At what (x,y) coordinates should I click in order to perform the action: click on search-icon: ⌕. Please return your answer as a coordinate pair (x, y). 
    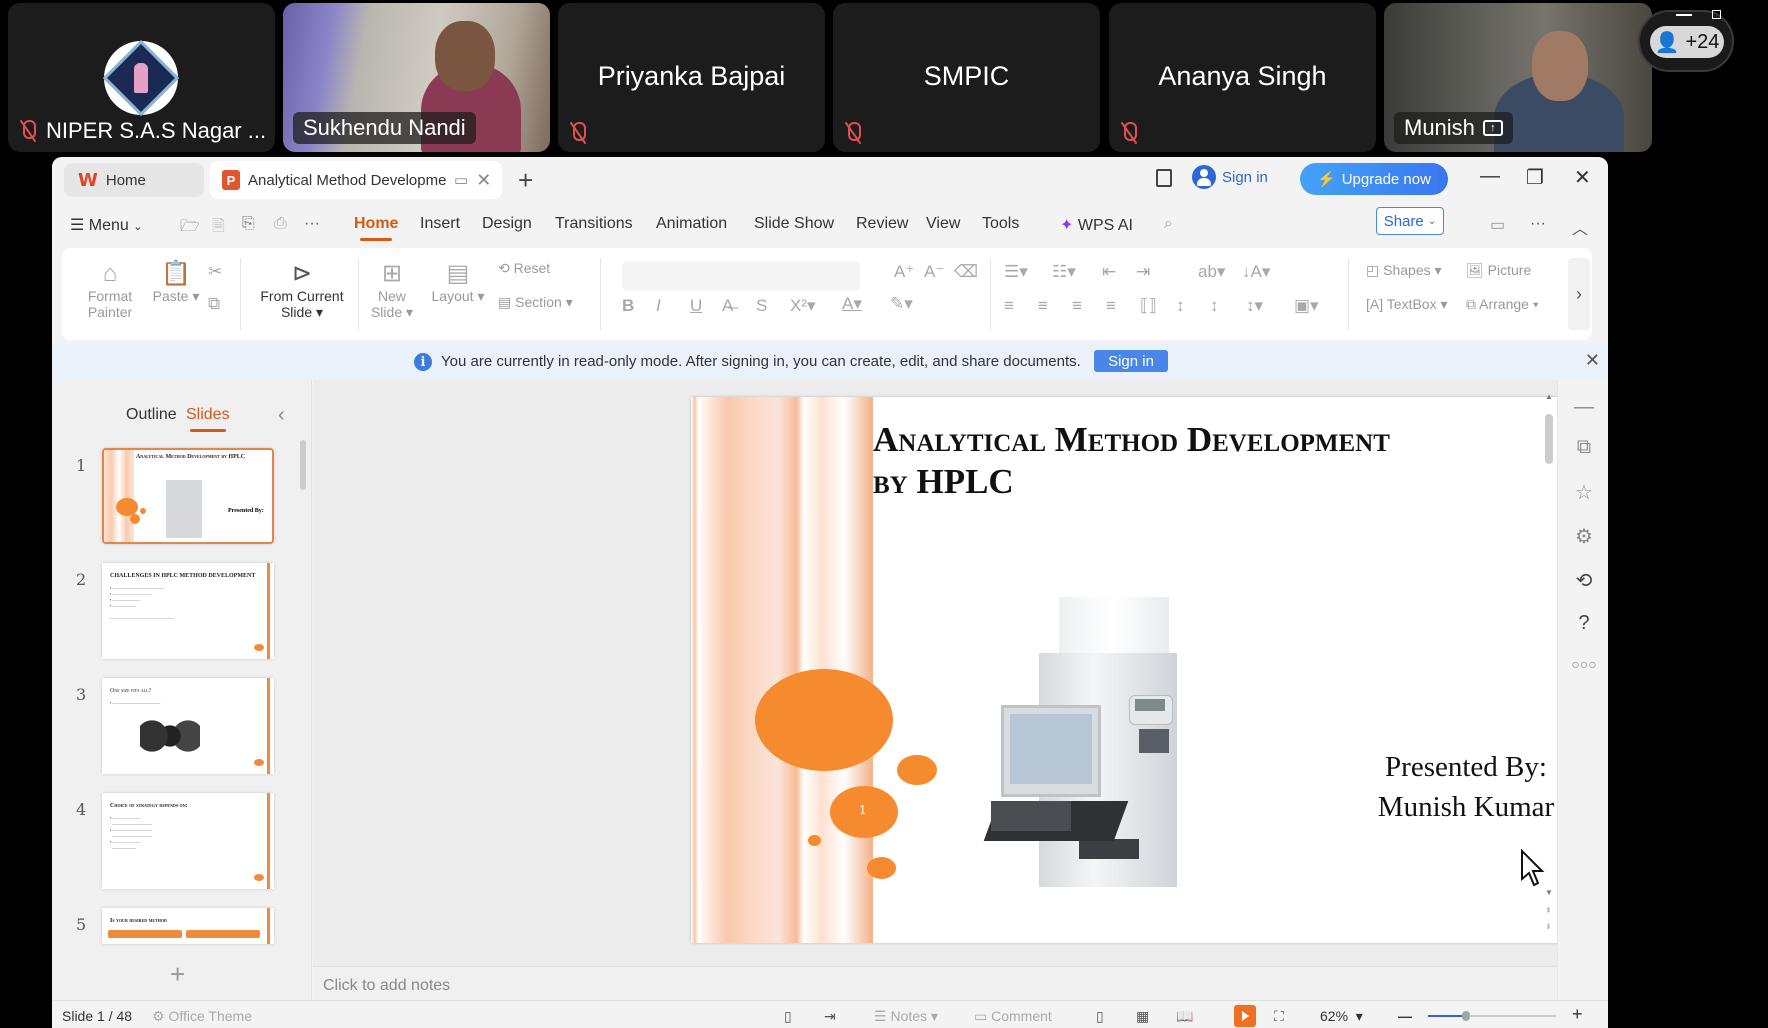
    Looking at the image, I should click on (1168, 224).